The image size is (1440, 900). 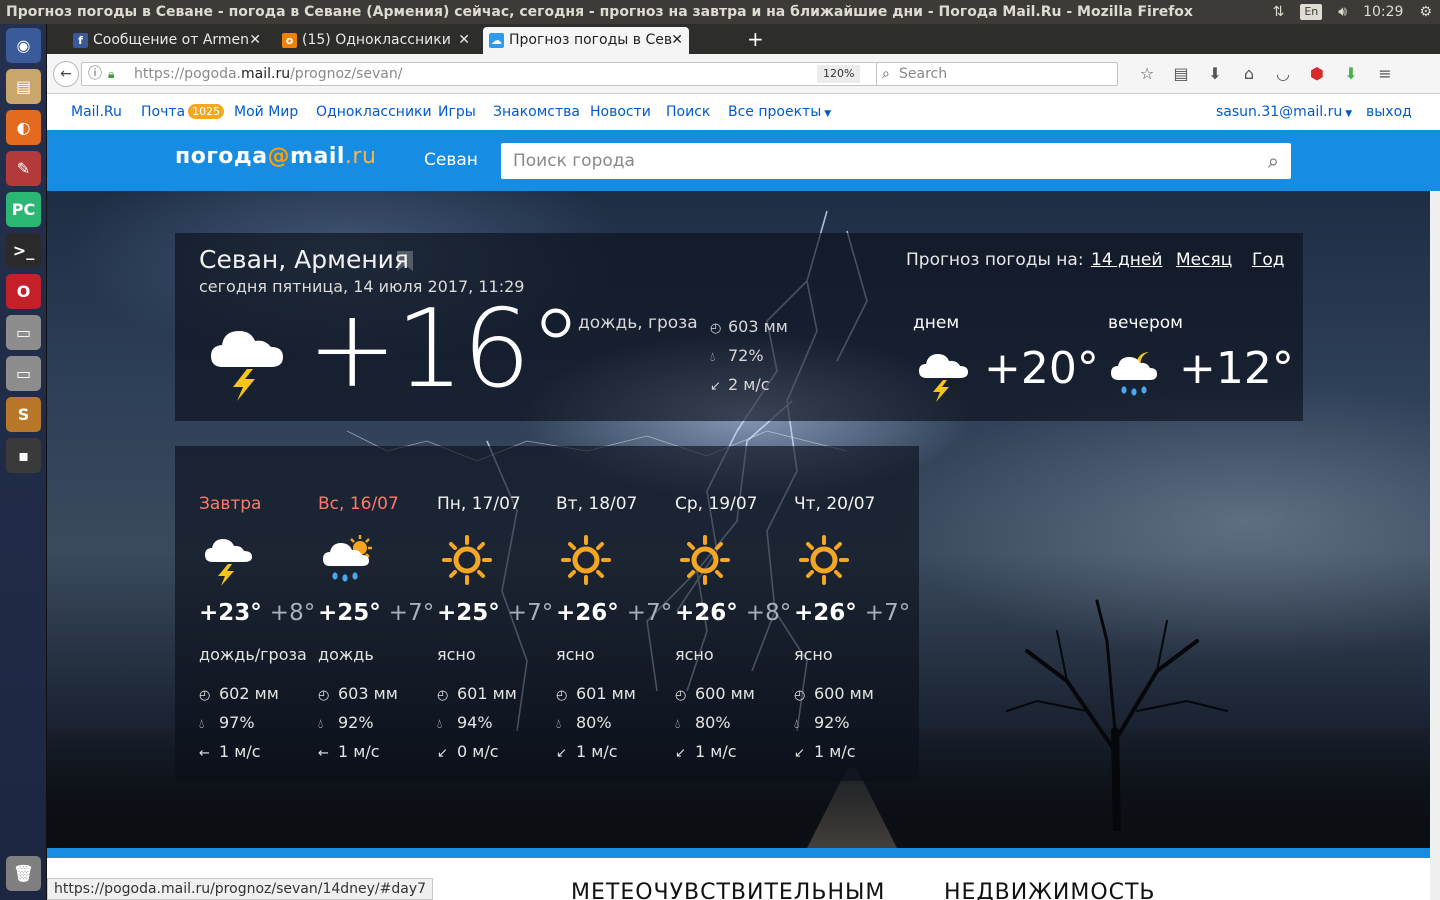 What do you see at coordinates (728, 890) in the screenshot?
I see `section-heading-meteo: МЕТЕОЧУВСТВИТЕЛЬНЫМ` at bounding box center [728, 890].